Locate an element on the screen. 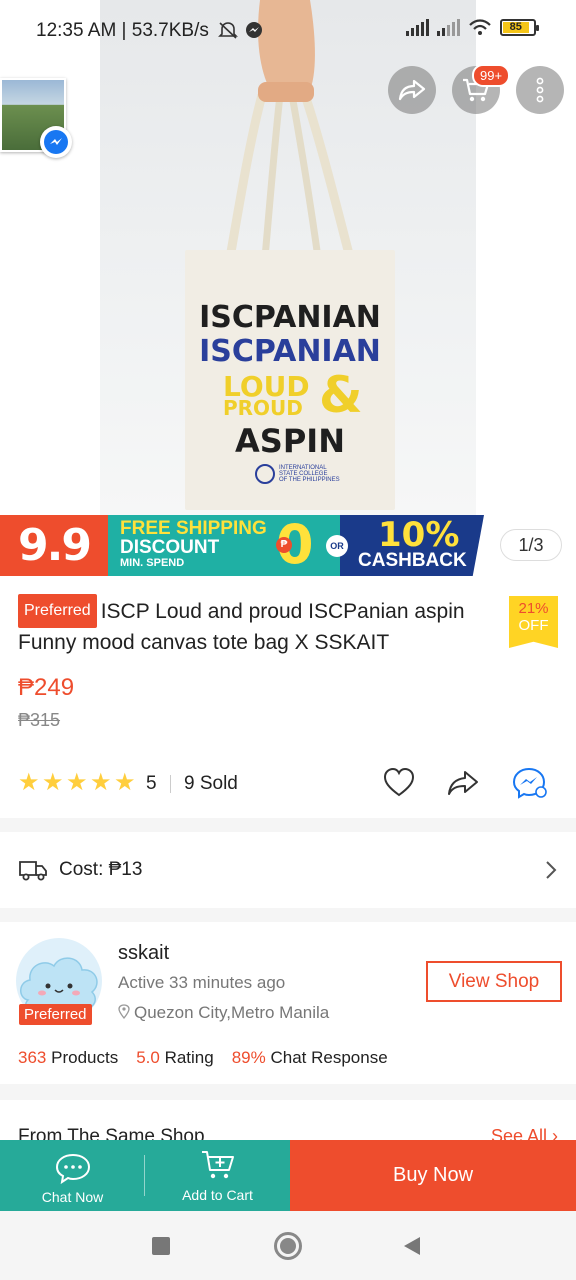 This screenshot has height=1280, width=576. shop-preferred-badge: Preferred is located at coordinates (55, 1014).